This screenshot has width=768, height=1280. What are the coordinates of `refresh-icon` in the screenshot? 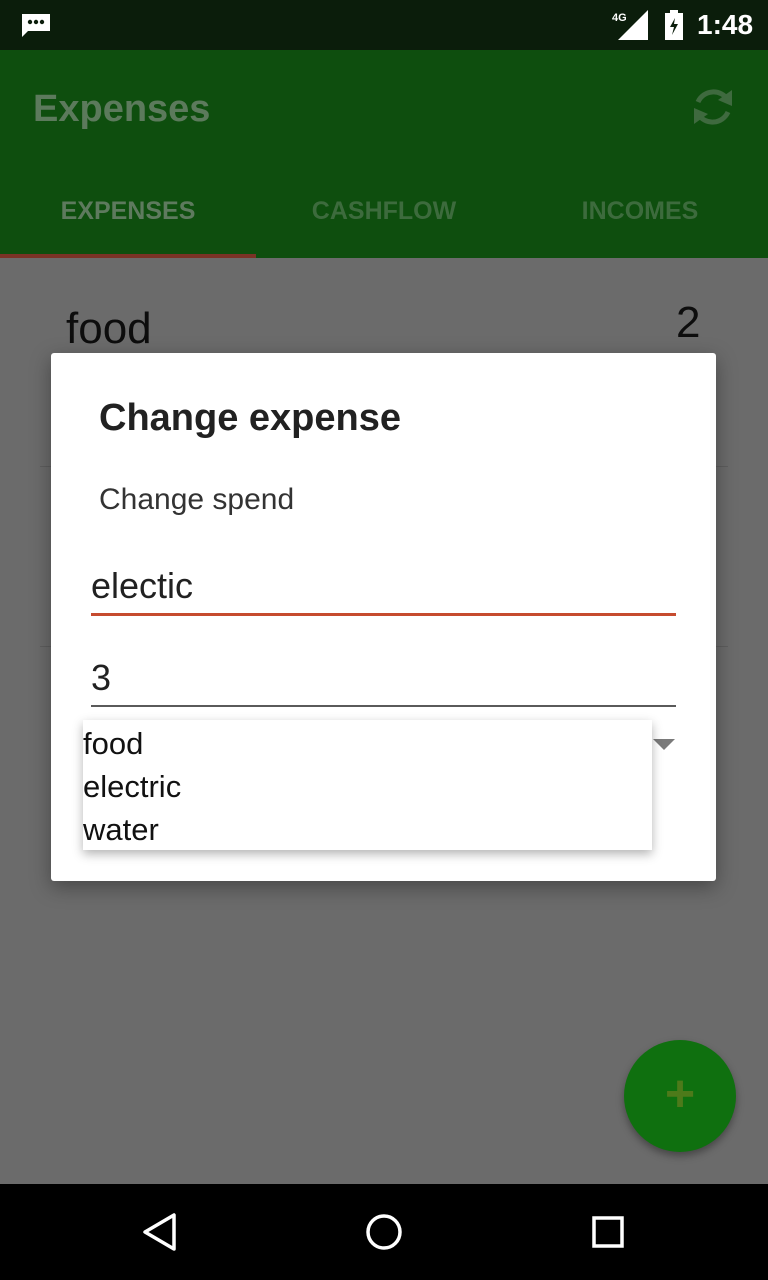 It's located at (713, 107).